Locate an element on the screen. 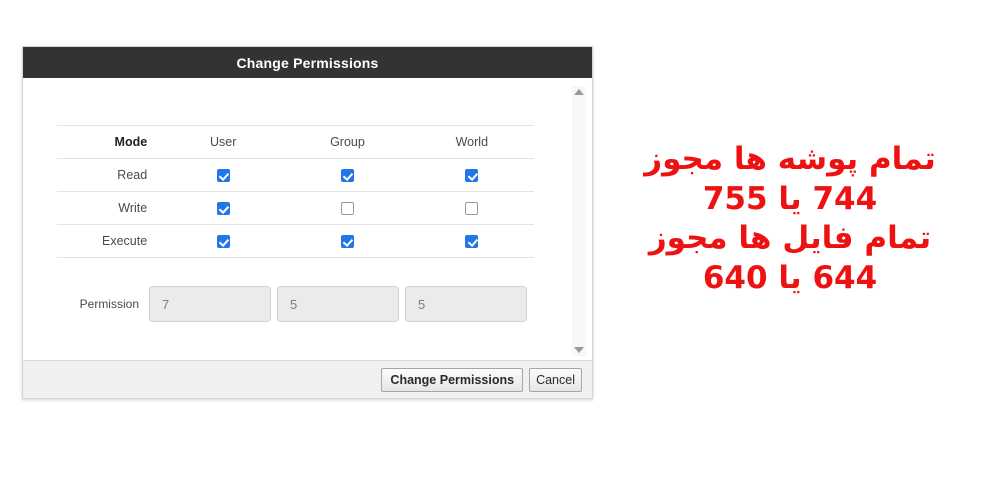 This screenshot has height=500, width=1000. table-row: Read is located at coordinates (295, 175).